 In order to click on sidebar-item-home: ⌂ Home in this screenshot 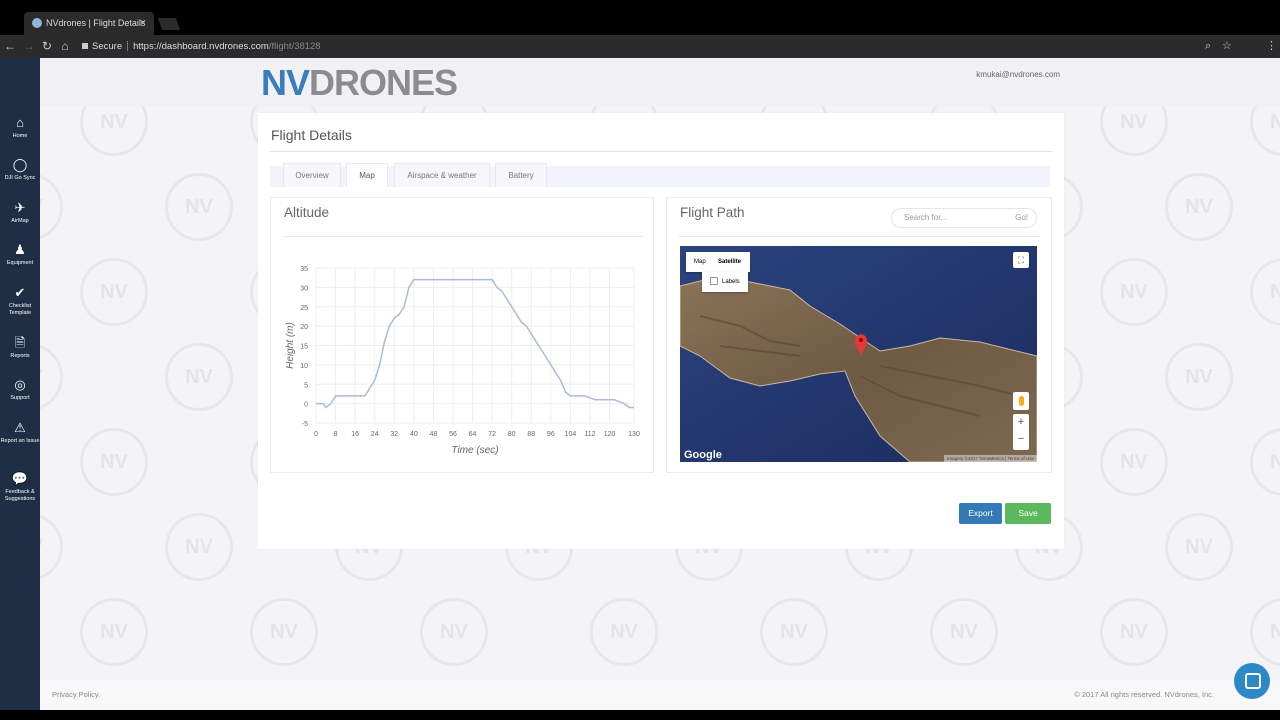, I will do `click(20, 128)`.